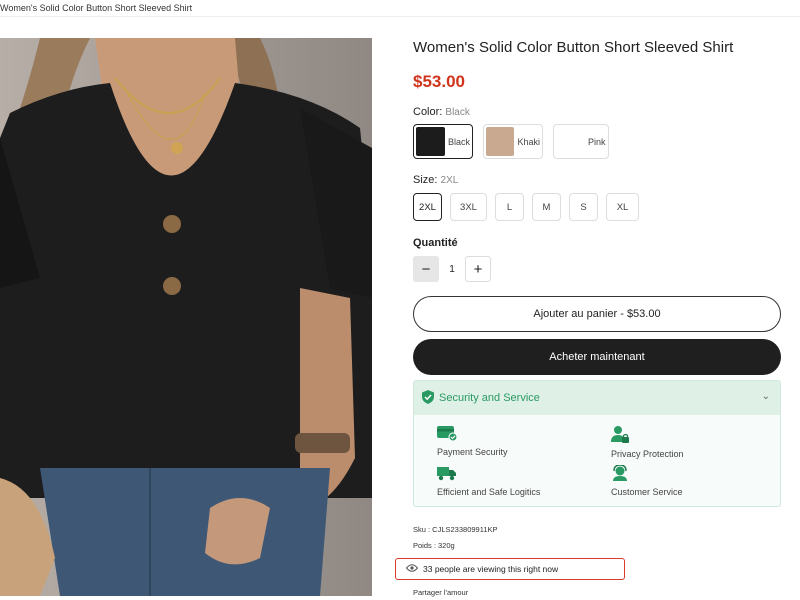  I want to click on color-label: Color: Black, so click(441, 112).